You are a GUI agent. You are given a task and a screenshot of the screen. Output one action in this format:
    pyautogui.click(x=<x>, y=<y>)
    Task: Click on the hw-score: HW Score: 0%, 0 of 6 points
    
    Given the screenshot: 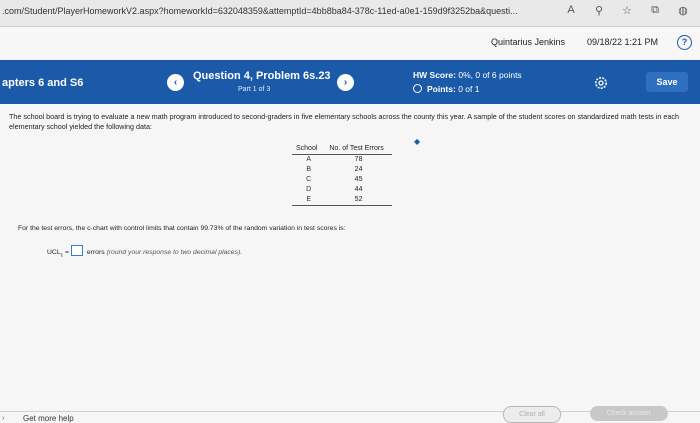 What is the action you would take?
    pyautogui.click(x=467, y=75)
    